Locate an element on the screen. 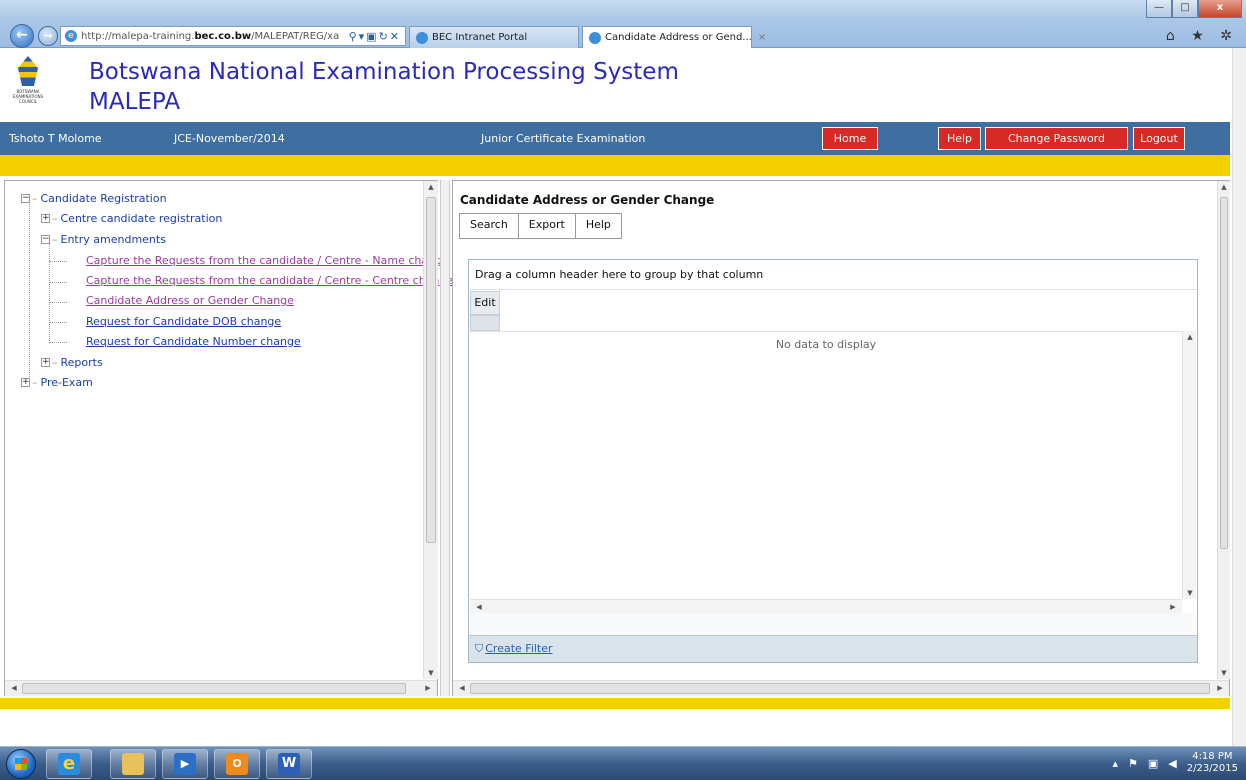 This screenshot has width=1246, height=780. export-button: Export is located at coordinates (547, 226).